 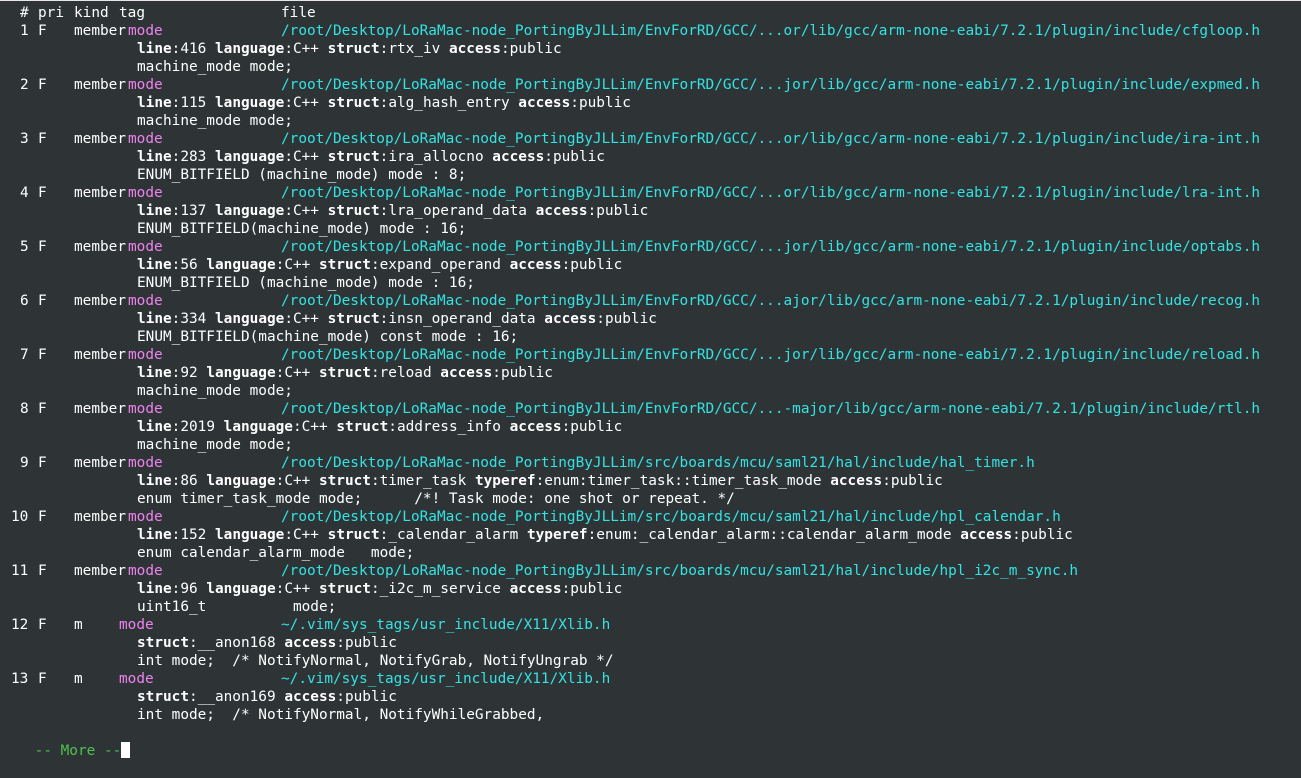 I want to click on match-info-line: struct:__anon168 access:public, so click(x=267, y=643).